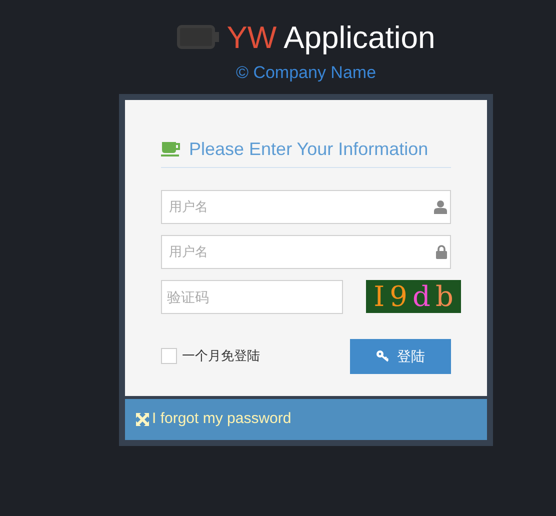 The image size is (556, 516). Describe the element at coordinates (169, 356) in the screenshot. I see `checkbox` at that location.